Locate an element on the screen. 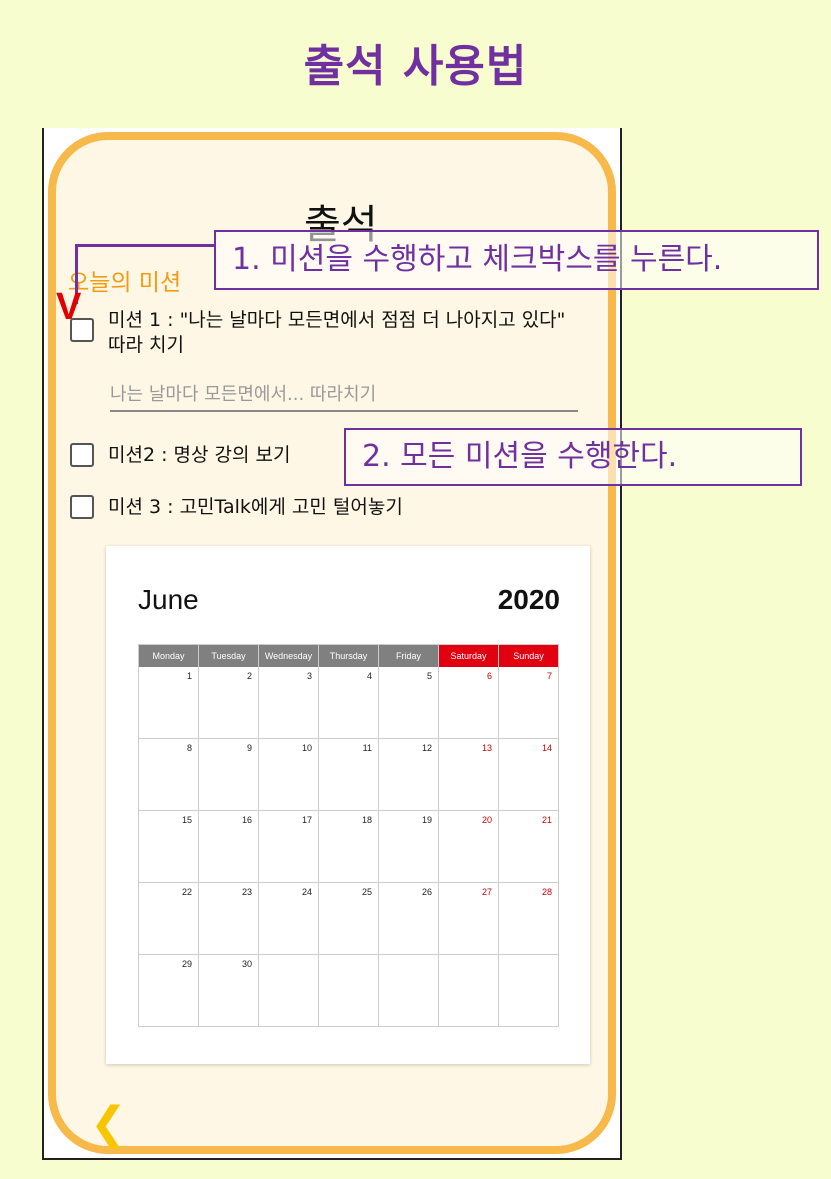  calendar-day-cell: 19 is located at coordinates (409, 847).